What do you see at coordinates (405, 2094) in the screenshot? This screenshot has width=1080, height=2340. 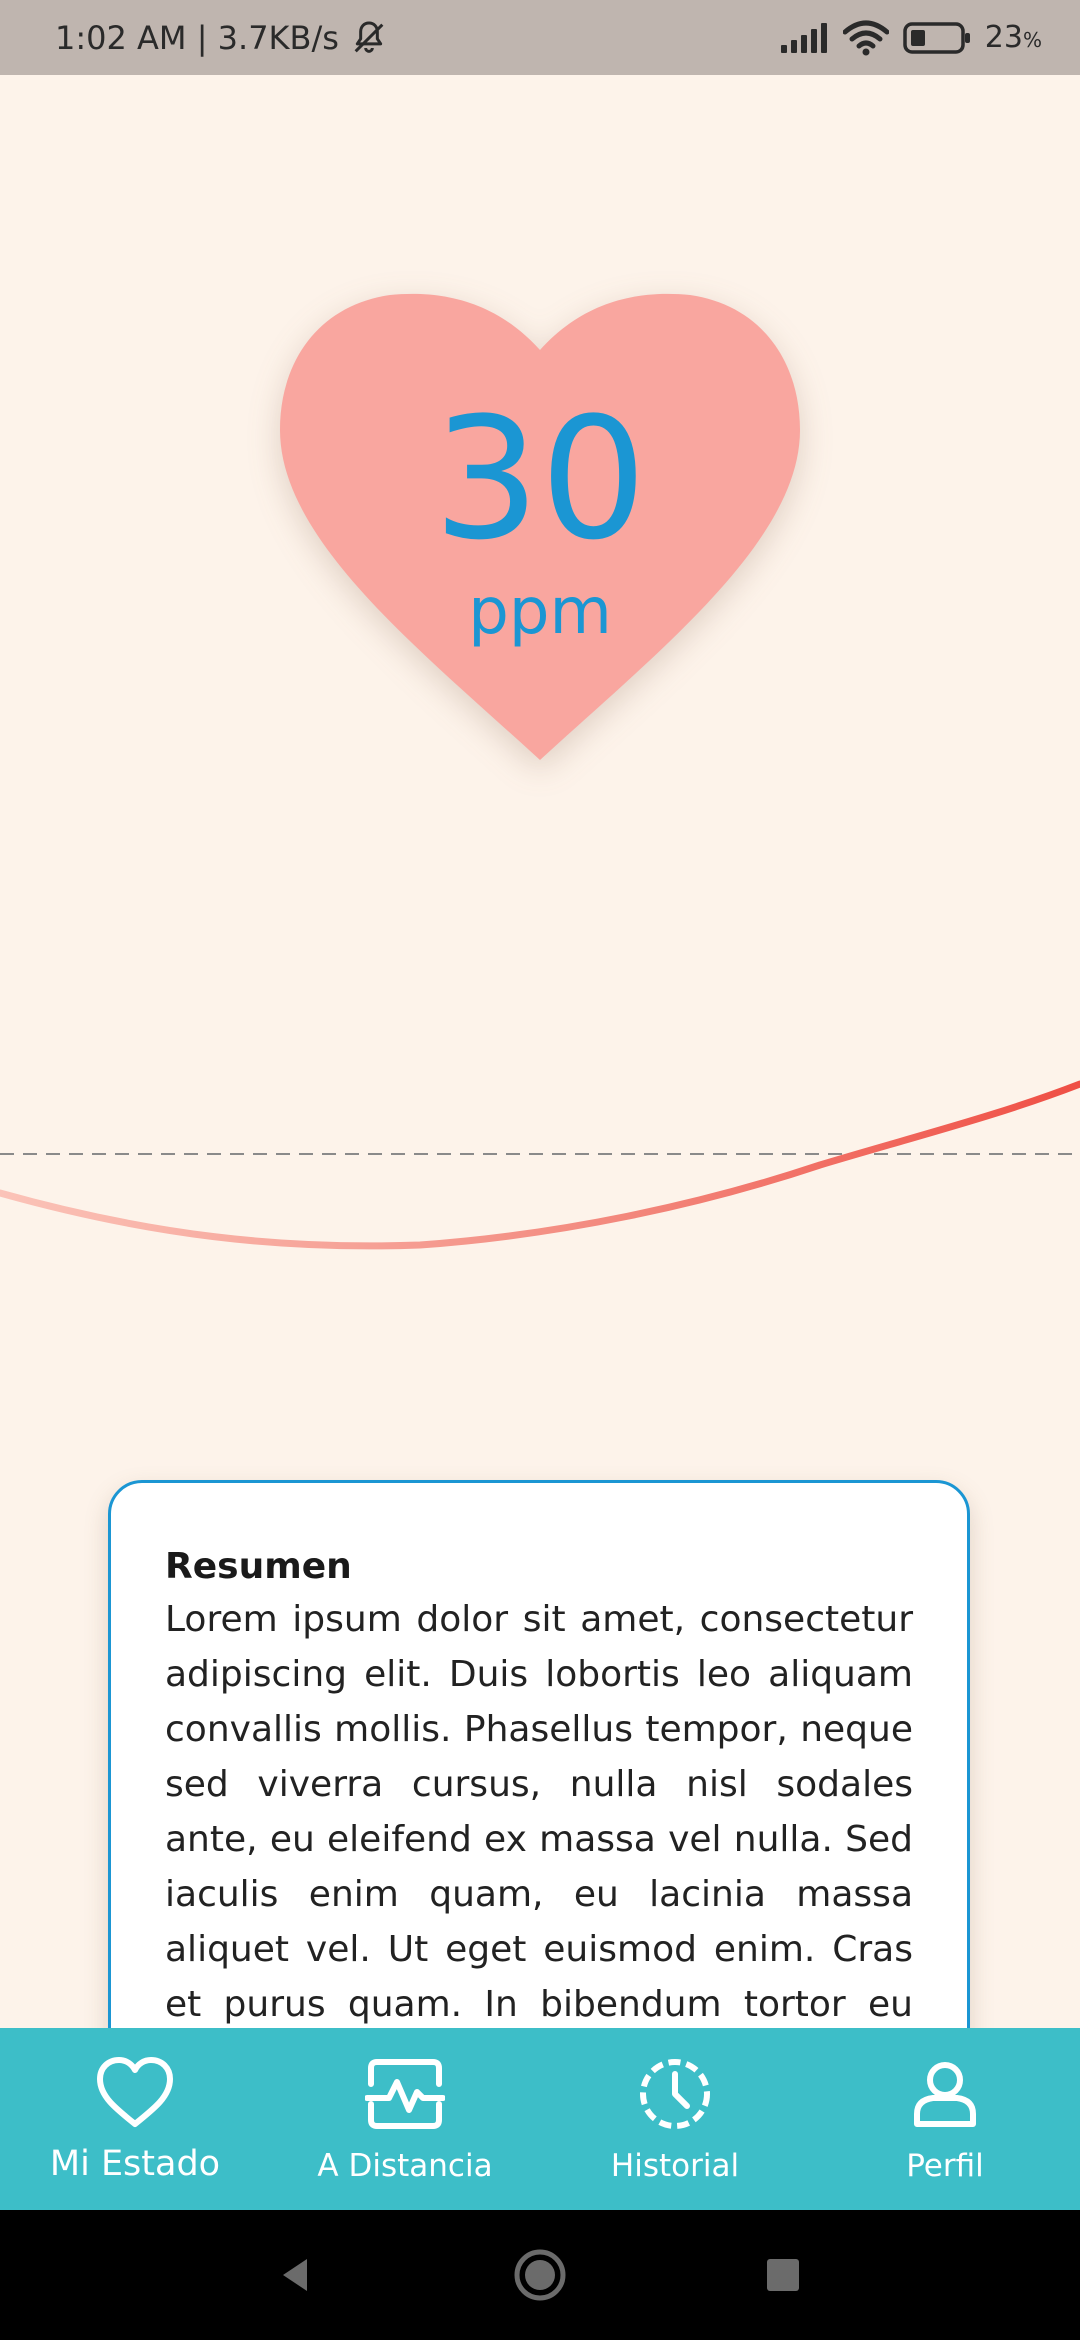 I see `monitor-pulse-icon` at bounding box center [405, 2094].